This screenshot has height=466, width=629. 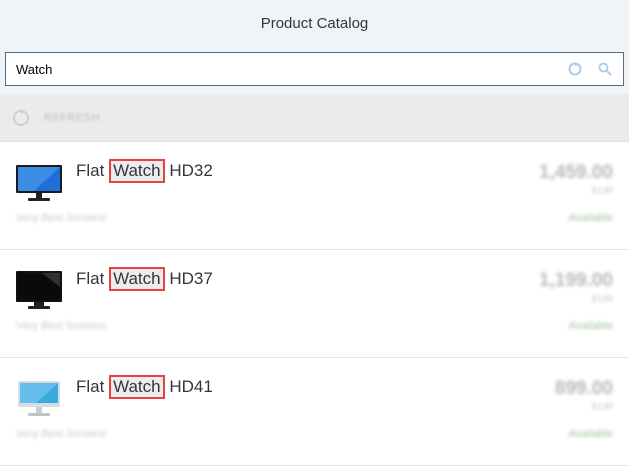 I want to click on product-title: Flat Watch HD41, so click(x=144, y=387).